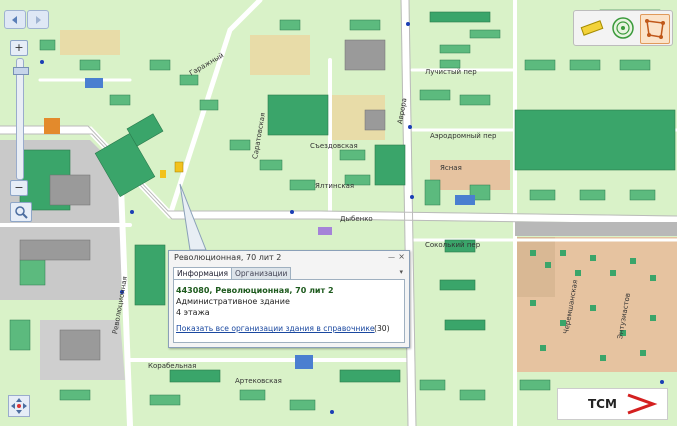  I want to click on chevron-down-icon: ▾, so click(401, 272).